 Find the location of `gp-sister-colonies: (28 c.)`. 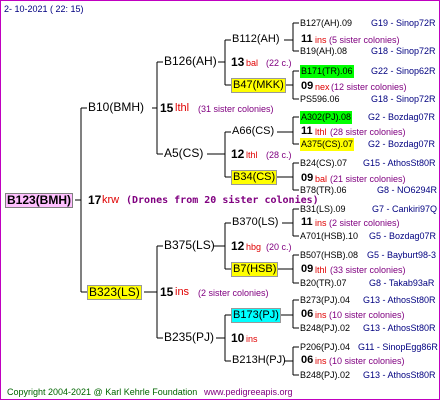

gp-sister-colonies: (28 c.) is located at coordinates (279, 155).